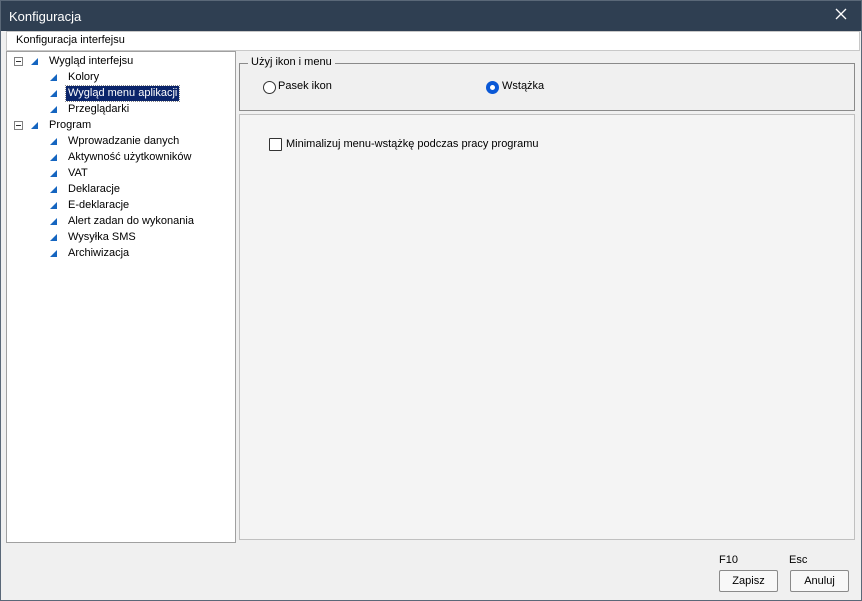 This screenshot has height=601, width=862. What do you see at coordinates (99, 109) in the screenshot?
I see `tree-label: Przeglądarki` at bounding box center [99, 109].